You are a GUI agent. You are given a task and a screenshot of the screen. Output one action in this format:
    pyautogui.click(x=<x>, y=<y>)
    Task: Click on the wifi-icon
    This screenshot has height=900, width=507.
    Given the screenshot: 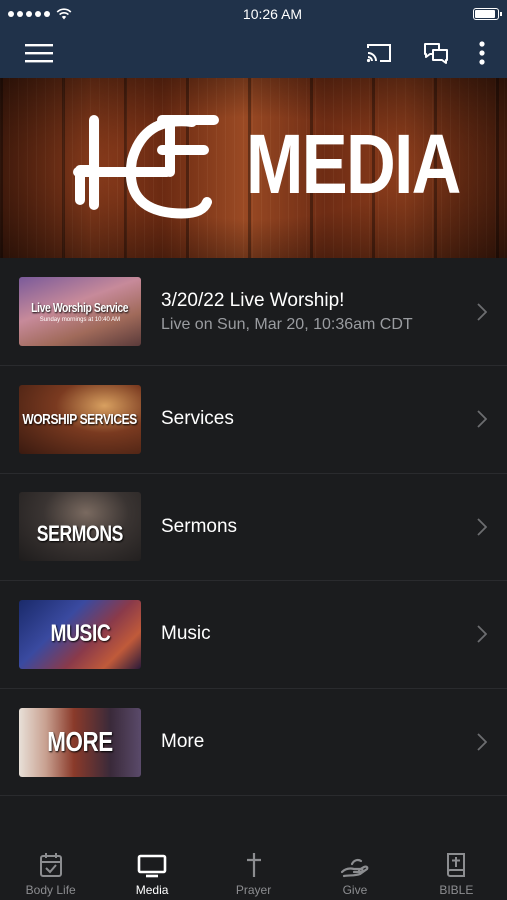 What is the action you would take?
    pyautogui.click(x=64, y=14)
    